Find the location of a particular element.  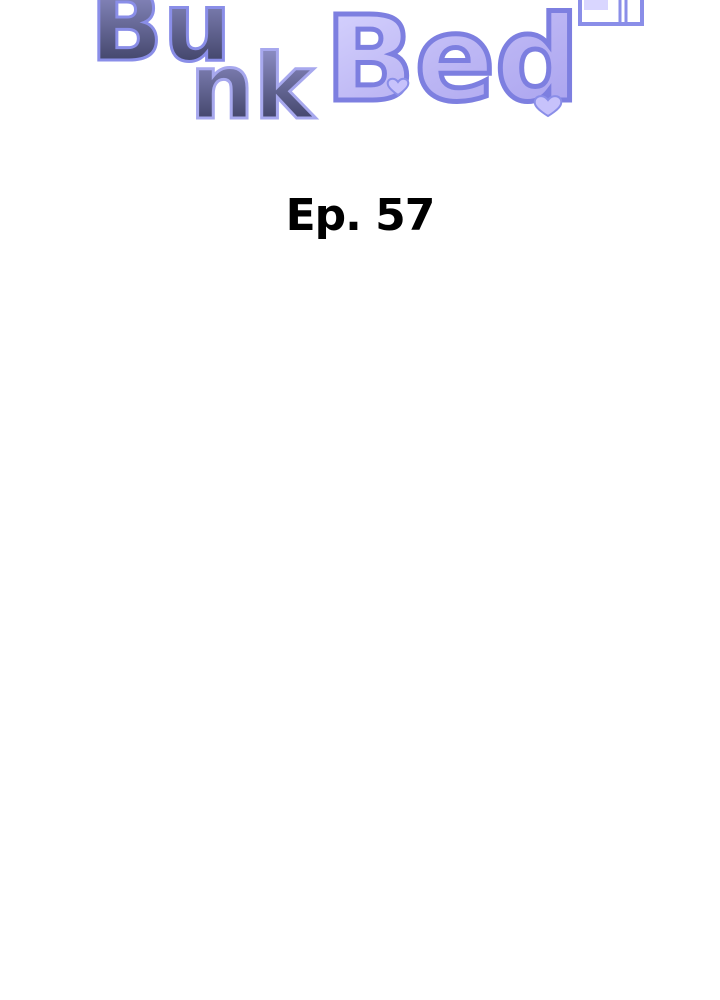

episode-title: Ep. 57 is located at coordinates (360, 215).